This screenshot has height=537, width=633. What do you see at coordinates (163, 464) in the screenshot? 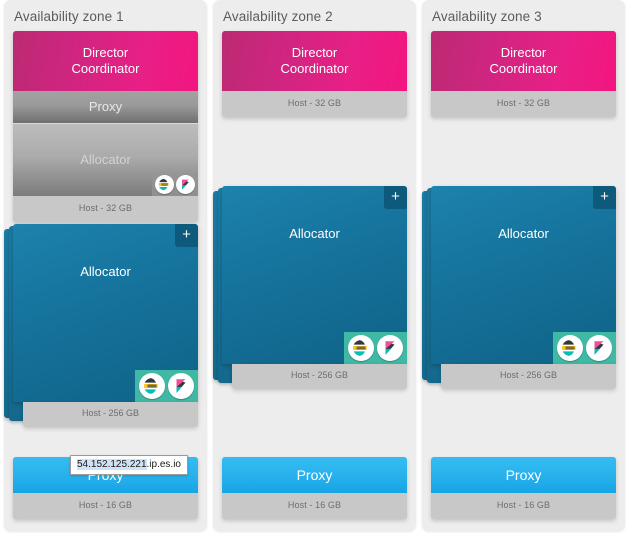
I see `tooltip-suffix-text: .ip.es.io` at bounding box center [163, 464].